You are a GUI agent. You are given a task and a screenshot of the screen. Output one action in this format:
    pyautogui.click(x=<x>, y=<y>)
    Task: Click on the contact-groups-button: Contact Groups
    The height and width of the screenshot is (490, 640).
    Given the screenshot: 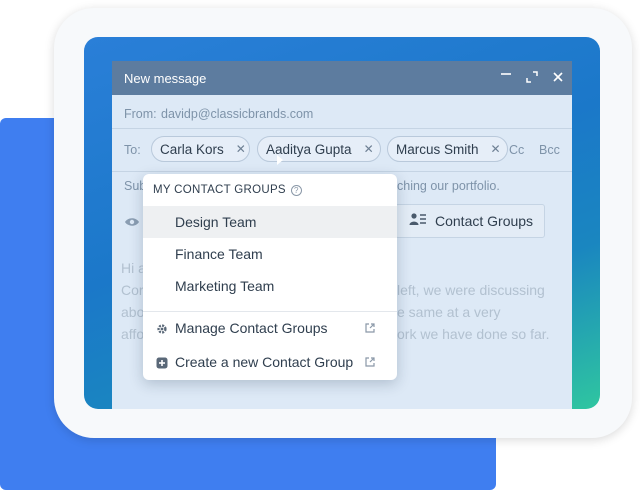 What is the action you would take?
    pyautogui.click(x=470, y=221)
    